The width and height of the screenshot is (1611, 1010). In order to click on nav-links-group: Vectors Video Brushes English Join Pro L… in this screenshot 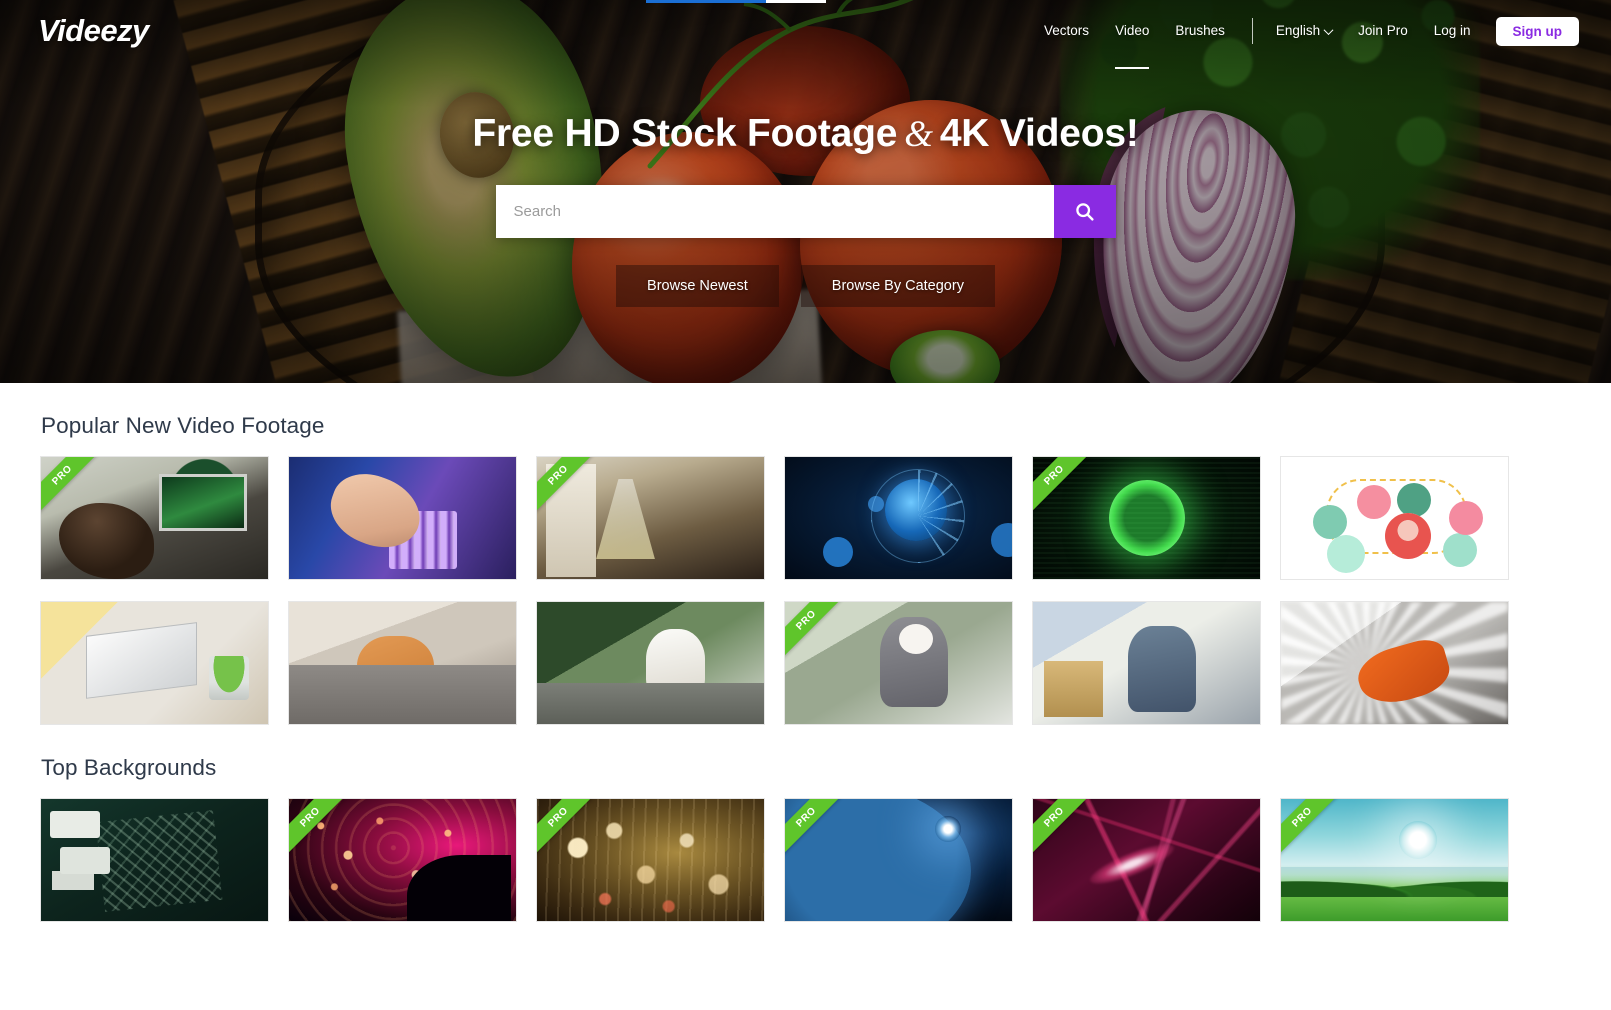, I will do `click(1305, 42)`.